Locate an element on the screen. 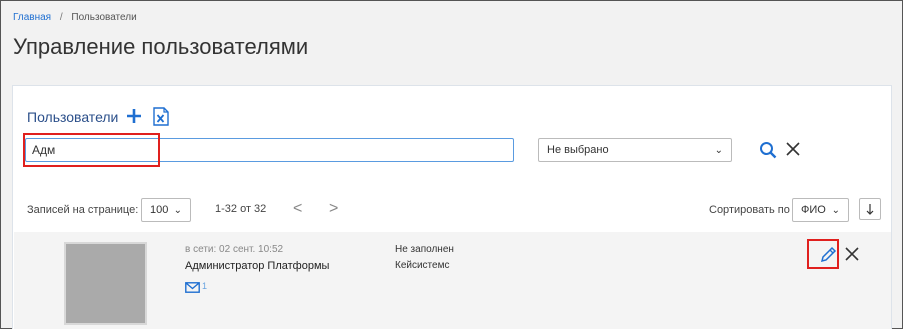  user-name: Администратор Платформы is located at coordinates (257, 266).